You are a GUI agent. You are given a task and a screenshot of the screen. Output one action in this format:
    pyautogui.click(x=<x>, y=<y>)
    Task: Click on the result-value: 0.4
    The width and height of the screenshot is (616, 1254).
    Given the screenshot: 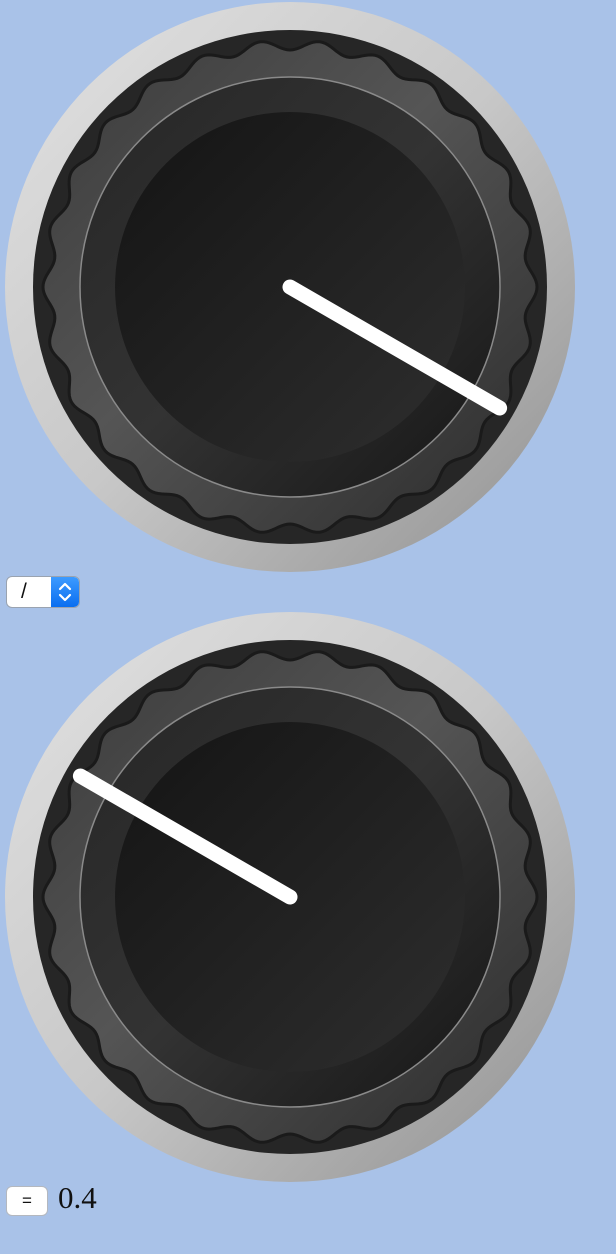 What is the action you would take?
    pyautogui.click(x=77, y=1197)
    